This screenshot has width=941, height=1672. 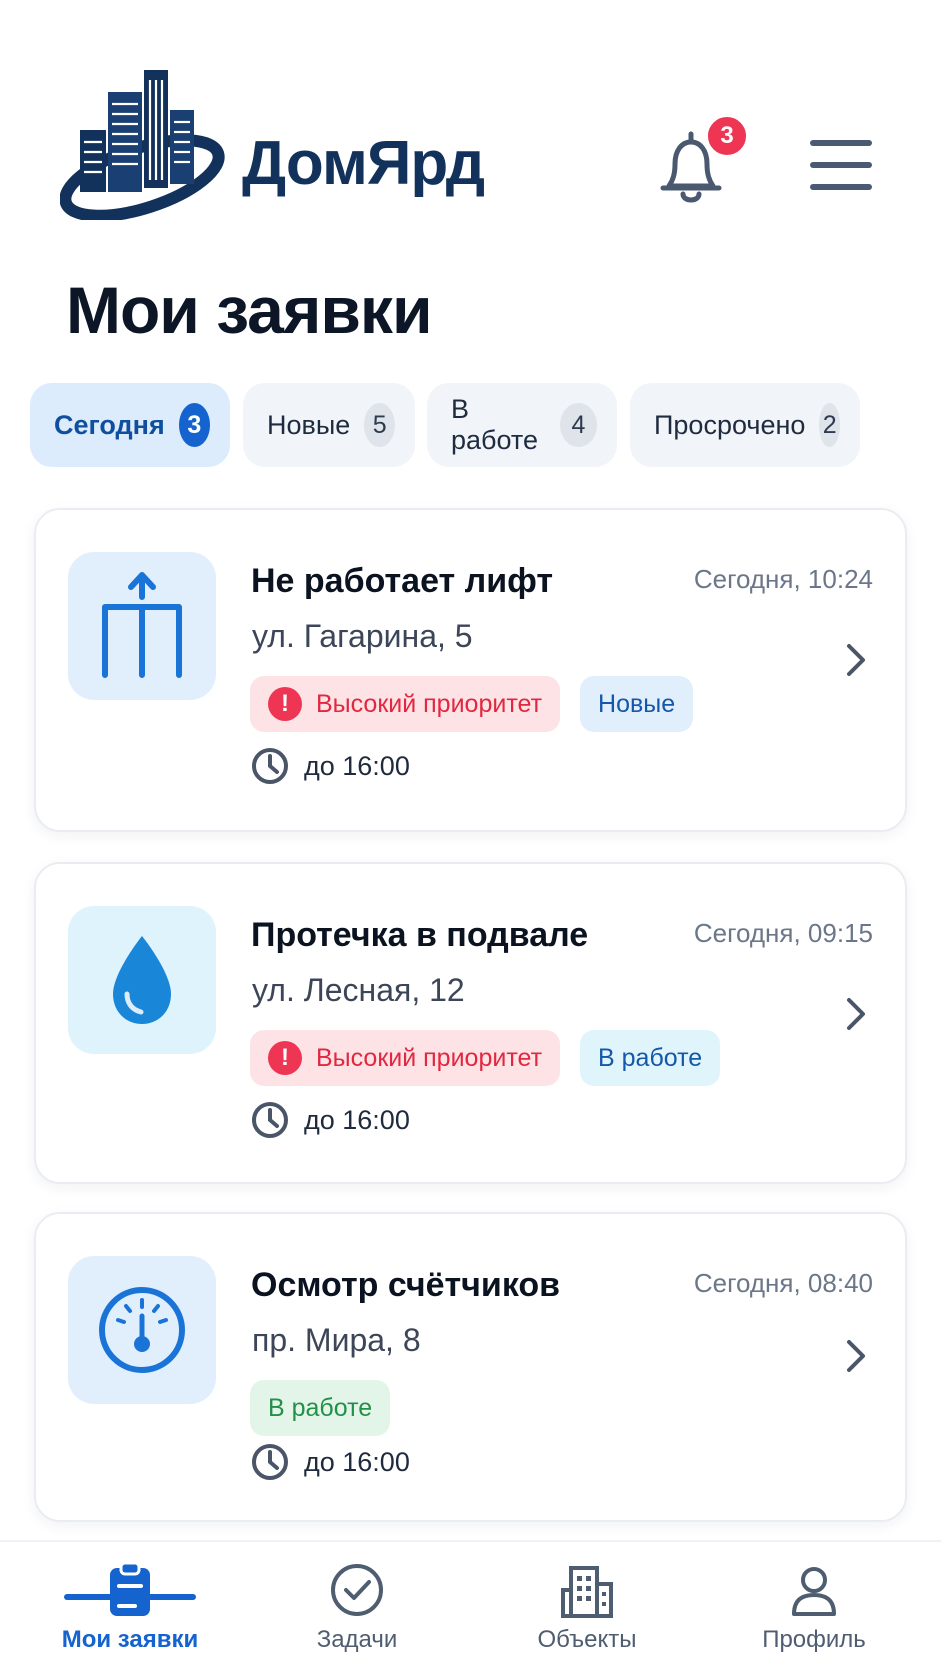 What do you see at coordinates (730, 424) in the screenshot?
I see `chip-label: Просрочено` at bounding box center [730, 424].